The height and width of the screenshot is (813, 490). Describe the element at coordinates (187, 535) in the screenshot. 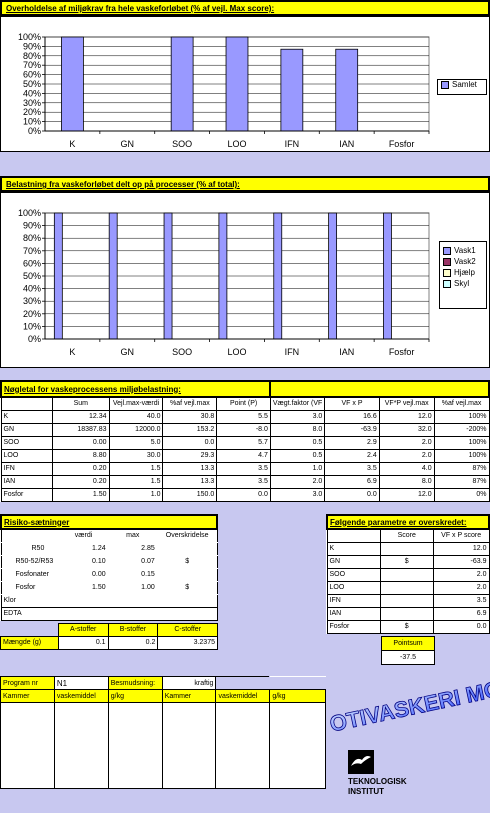

I see `header-cell: Overskridelse` at that location.